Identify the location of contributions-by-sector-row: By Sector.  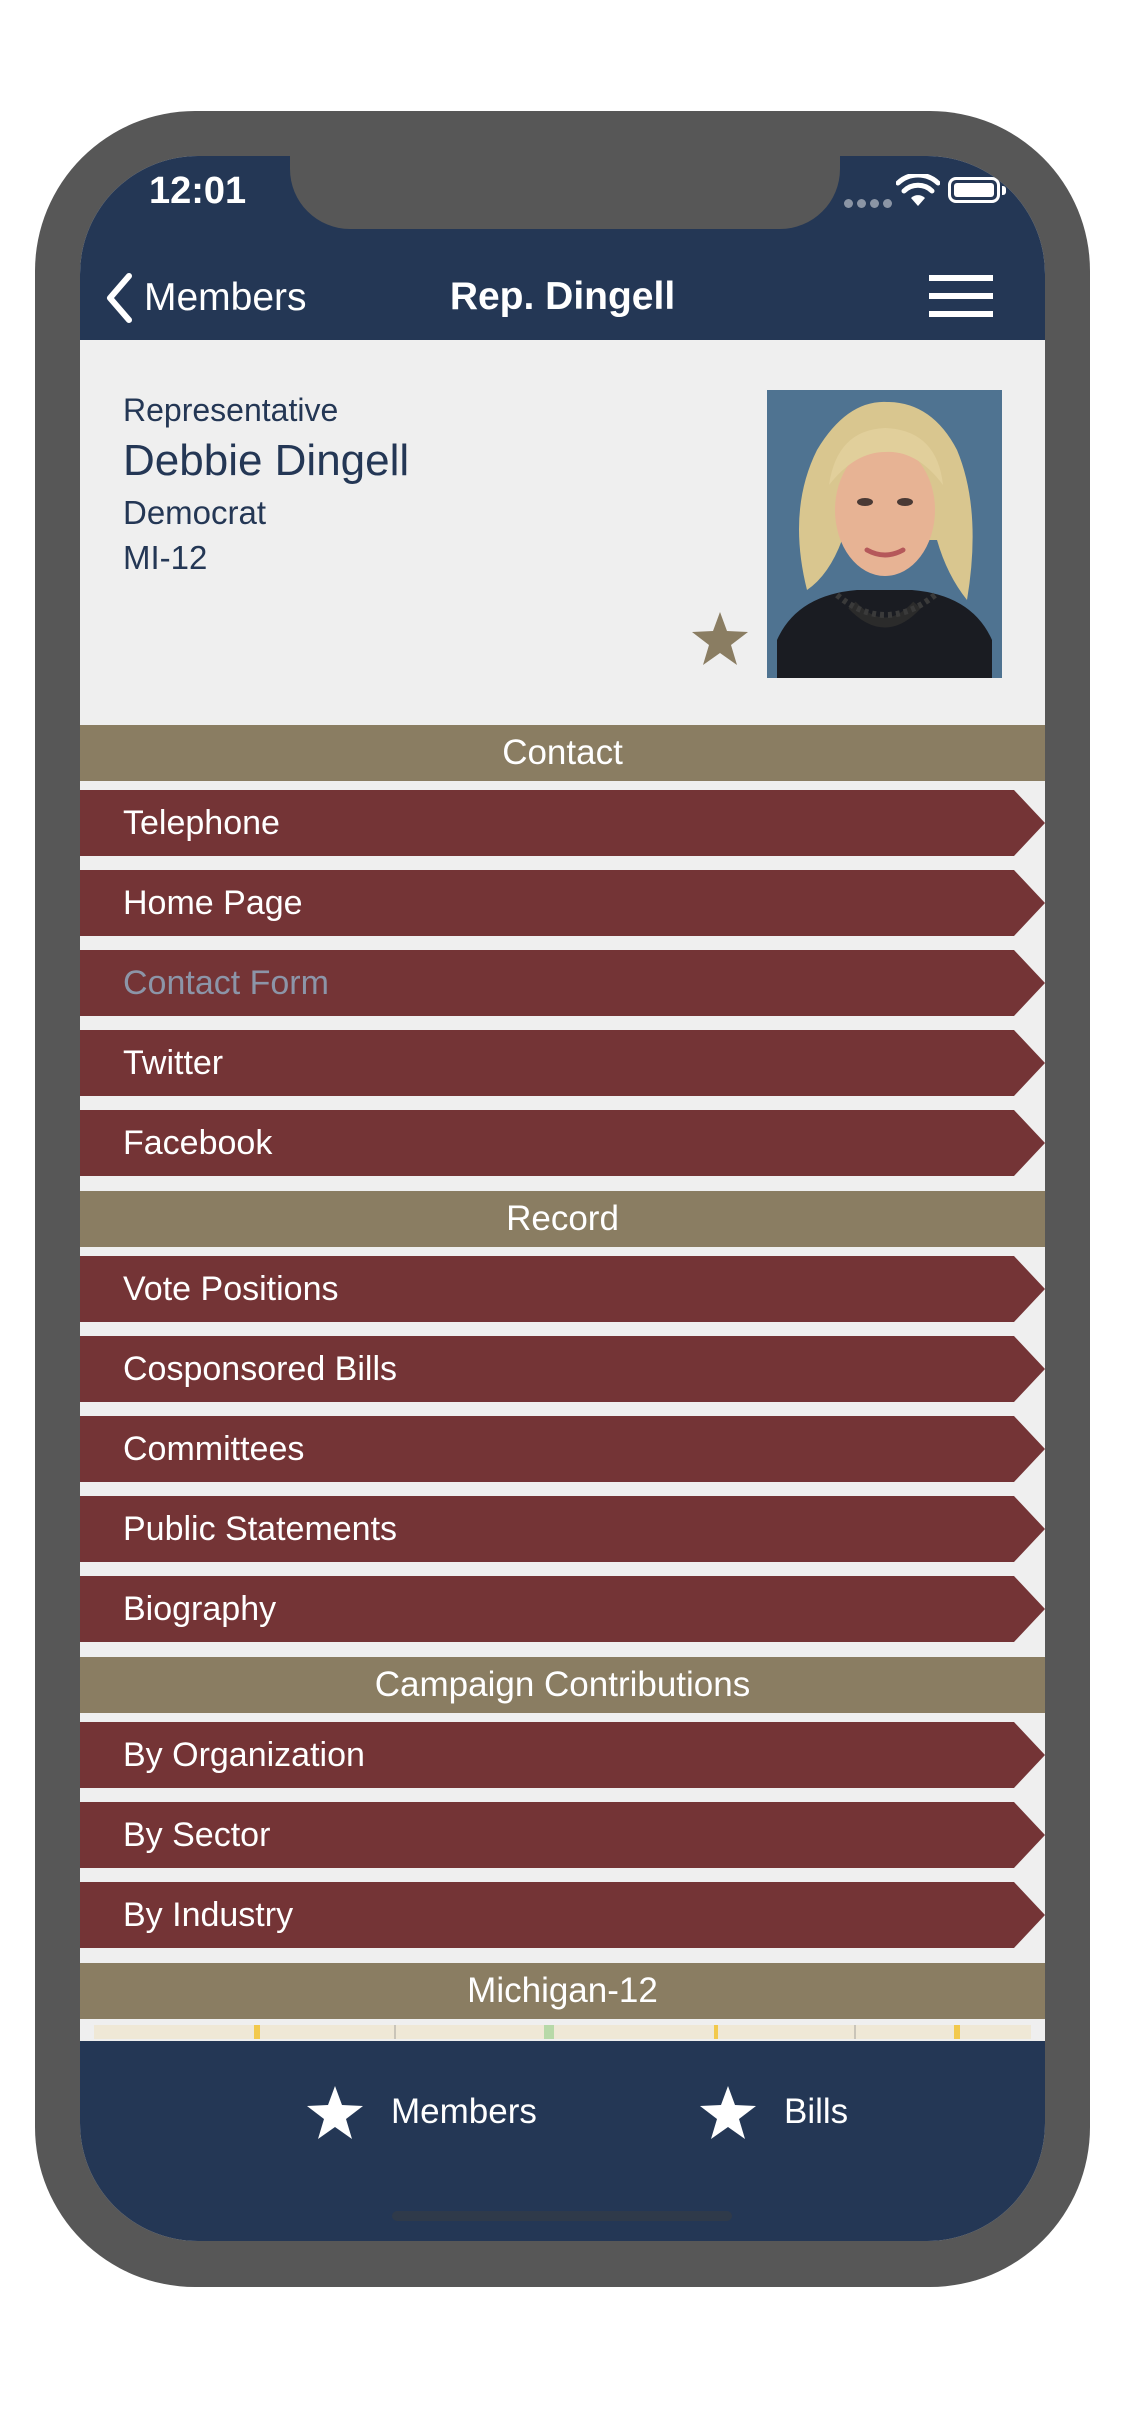
(562, 1835).